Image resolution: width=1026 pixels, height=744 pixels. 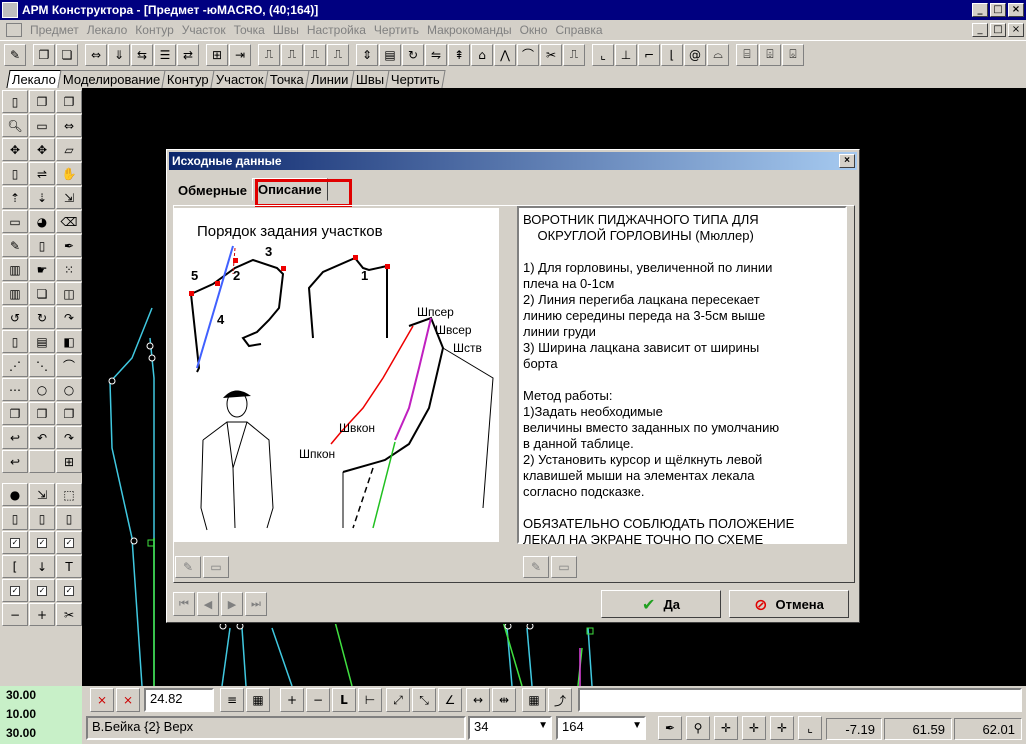 What do you see at coordinates (42, 149) in the screenshot?
I see `move-point-icon: ✥` at bounding box center [42, 149].